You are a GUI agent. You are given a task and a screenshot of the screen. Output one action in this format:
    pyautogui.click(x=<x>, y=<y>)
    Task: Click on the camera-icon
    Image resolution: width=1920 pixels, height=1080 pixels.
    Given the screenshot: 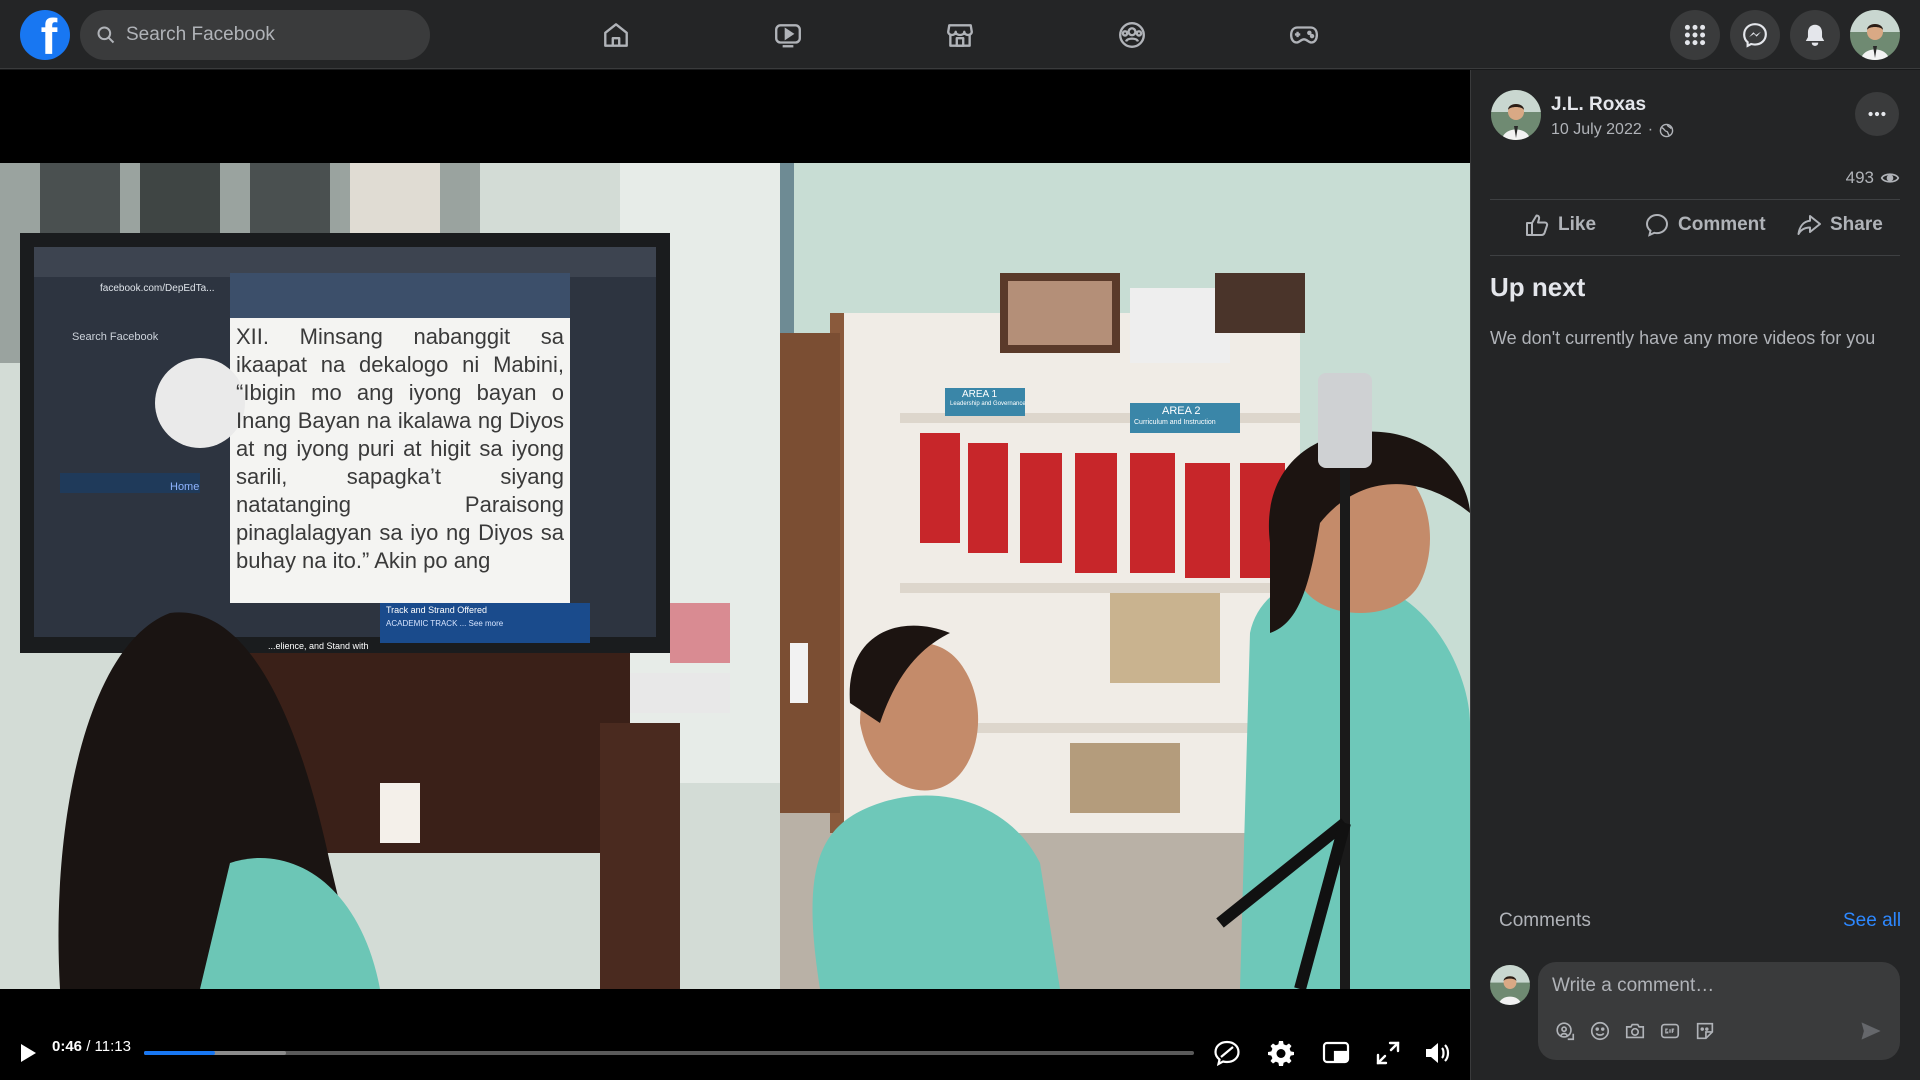 What is the action you would take?
    pyautogui.click(x=1635, y=1031)
    